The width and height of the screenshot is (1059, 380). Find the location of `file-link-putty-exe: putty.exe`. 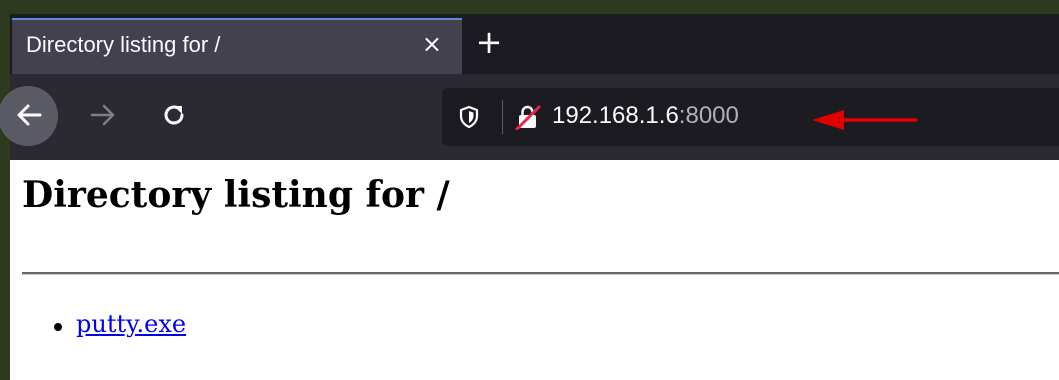

file-link-putty-exe: putty.exe is located at coordinates (131, 324).